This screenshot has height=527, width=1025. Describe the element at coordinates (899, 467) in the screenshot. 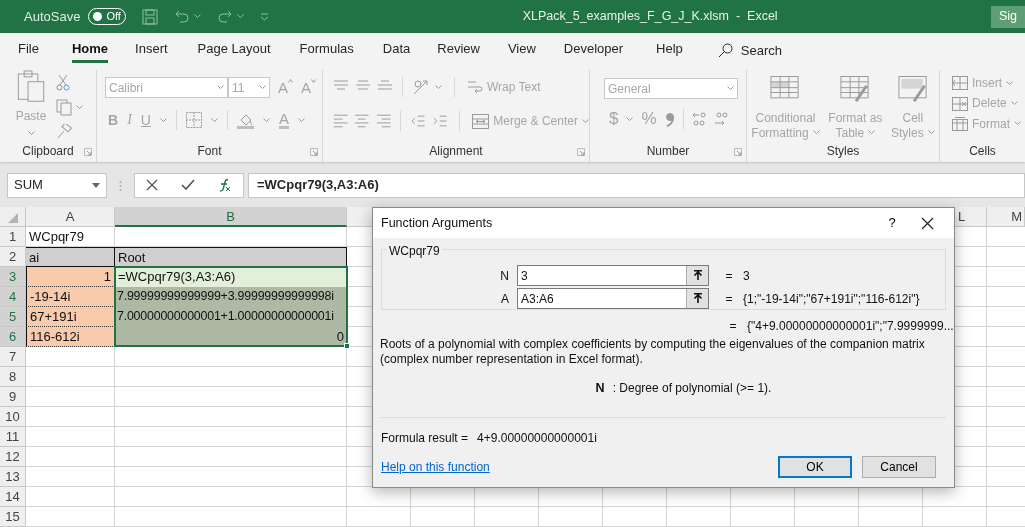

I see `cancel-button: Cancel` at that location.